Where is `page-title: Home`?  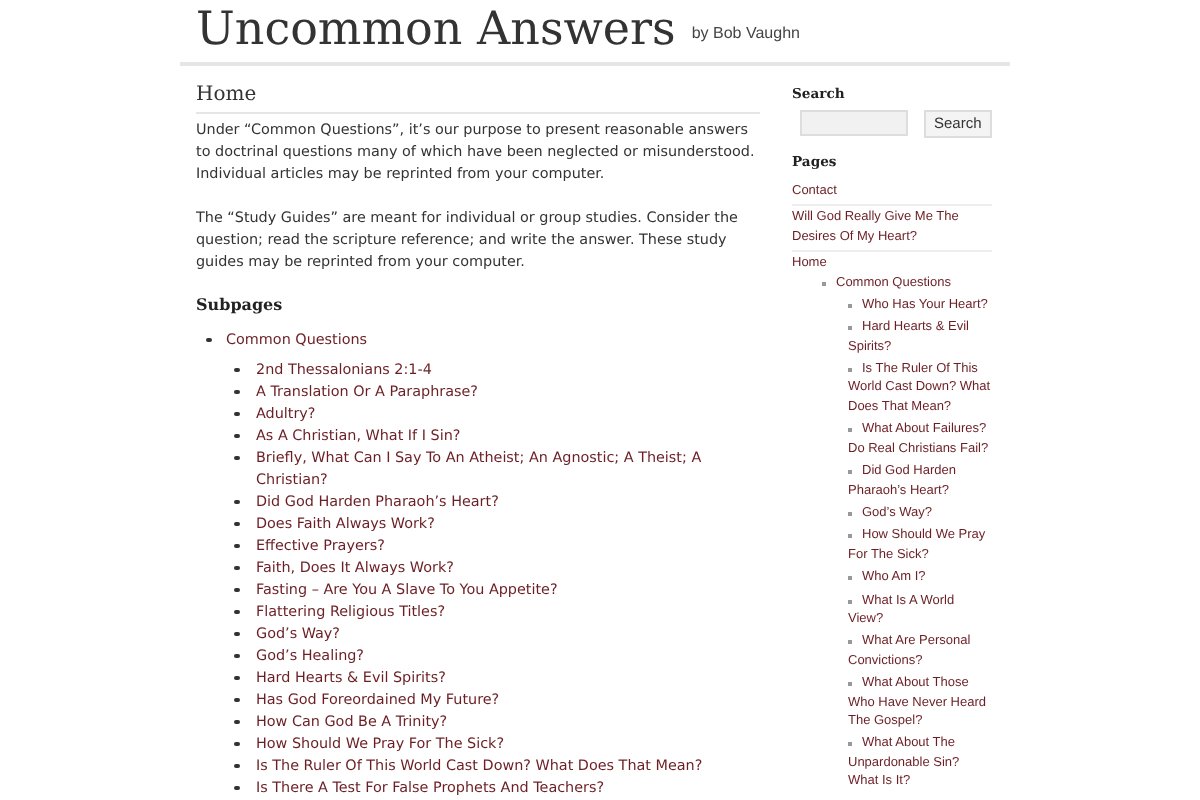
page-title: Home is located at coordinates (478, 98).